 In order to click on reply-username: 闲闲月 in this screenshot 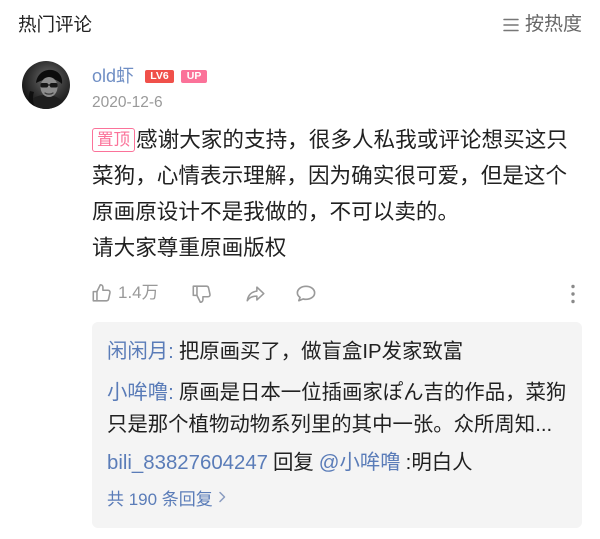, I will do `click(137, 352)`.